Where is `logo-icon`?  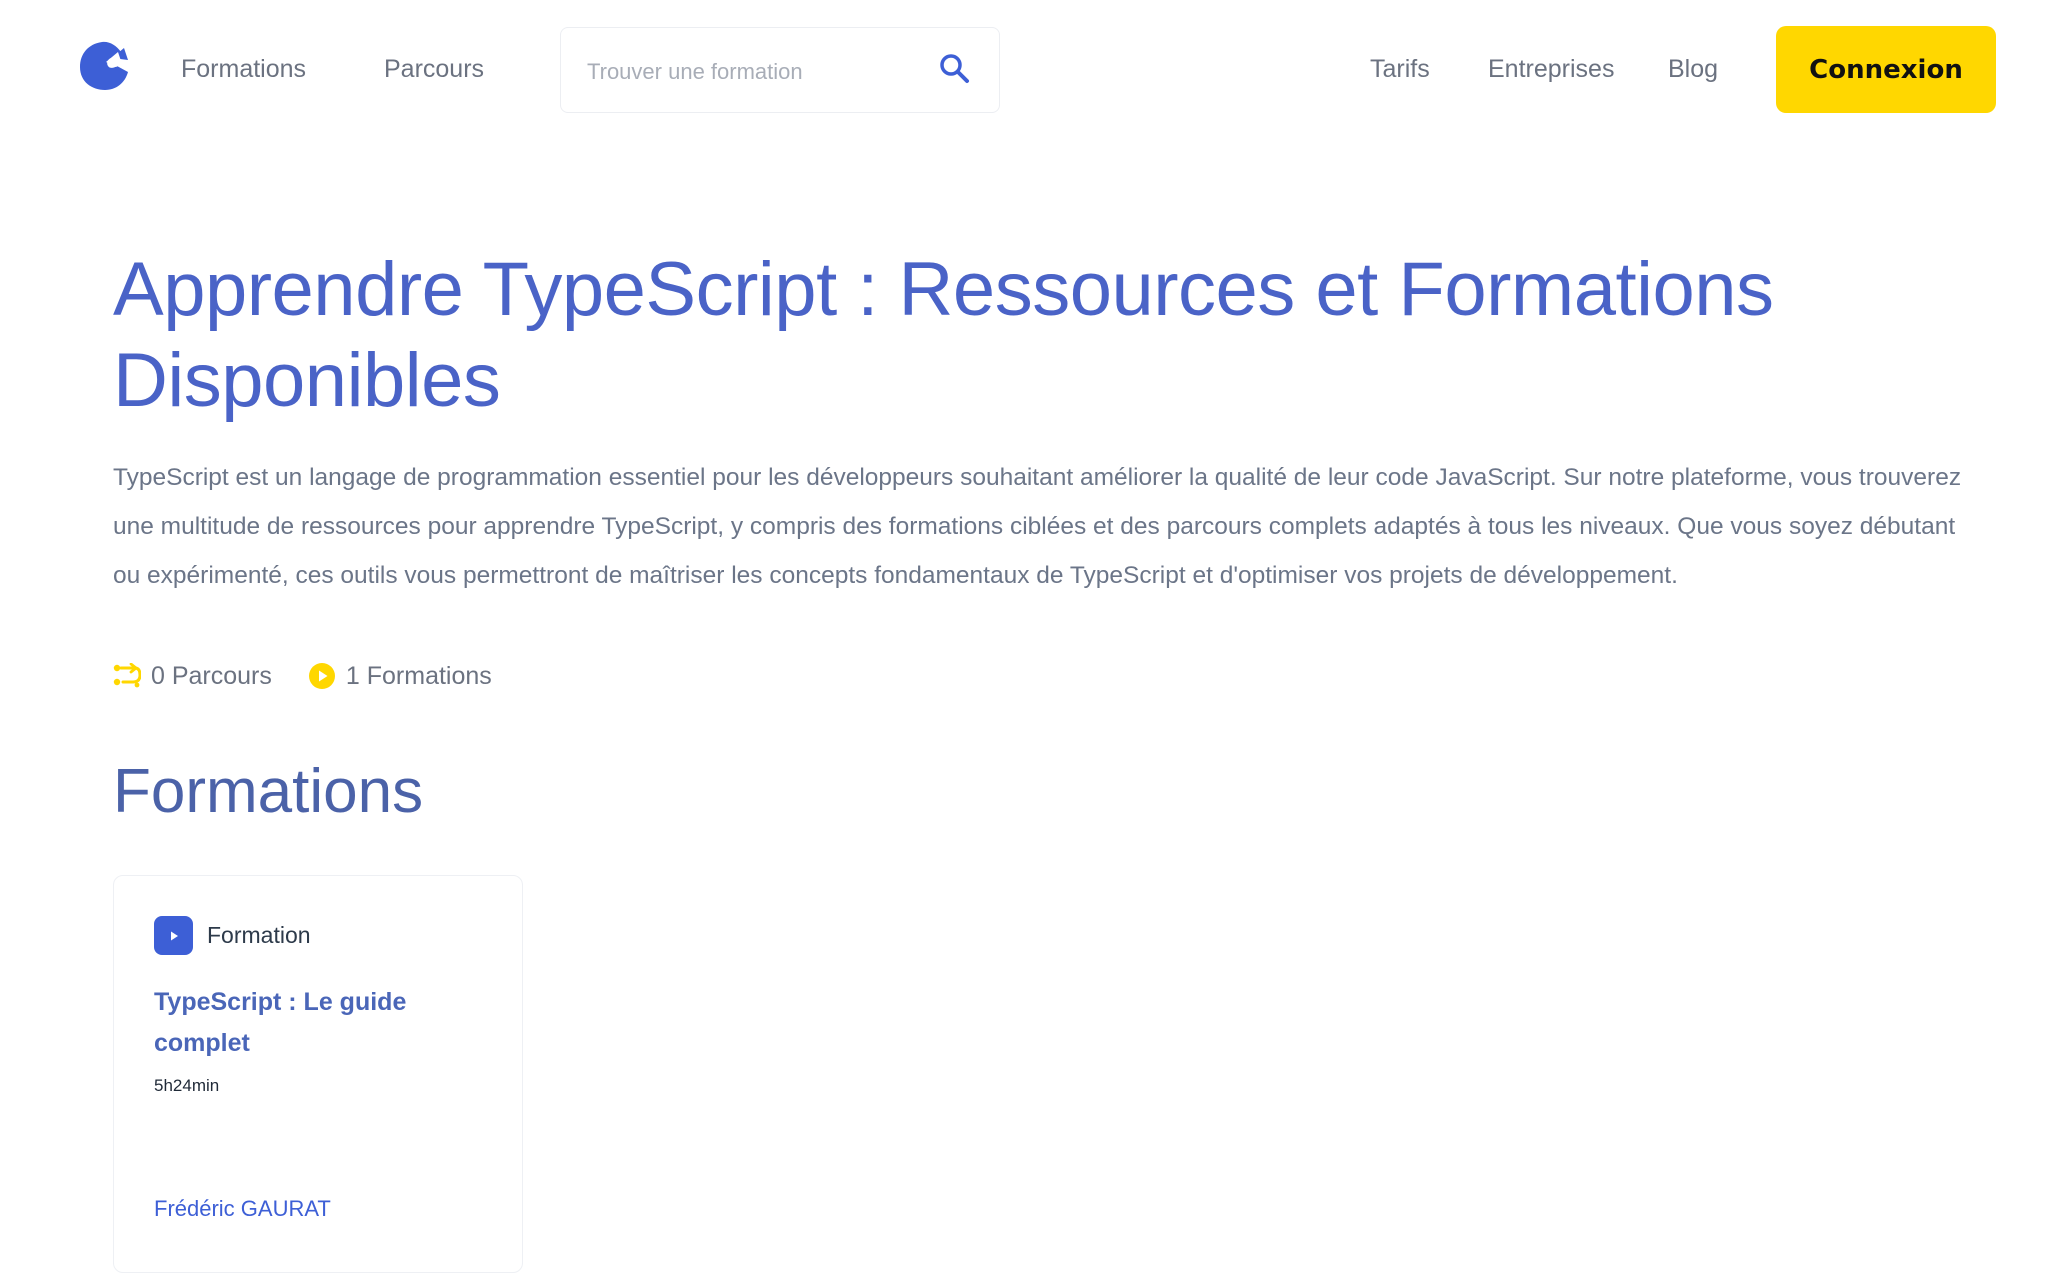
logo-icon is located at coordinates (104, 66).